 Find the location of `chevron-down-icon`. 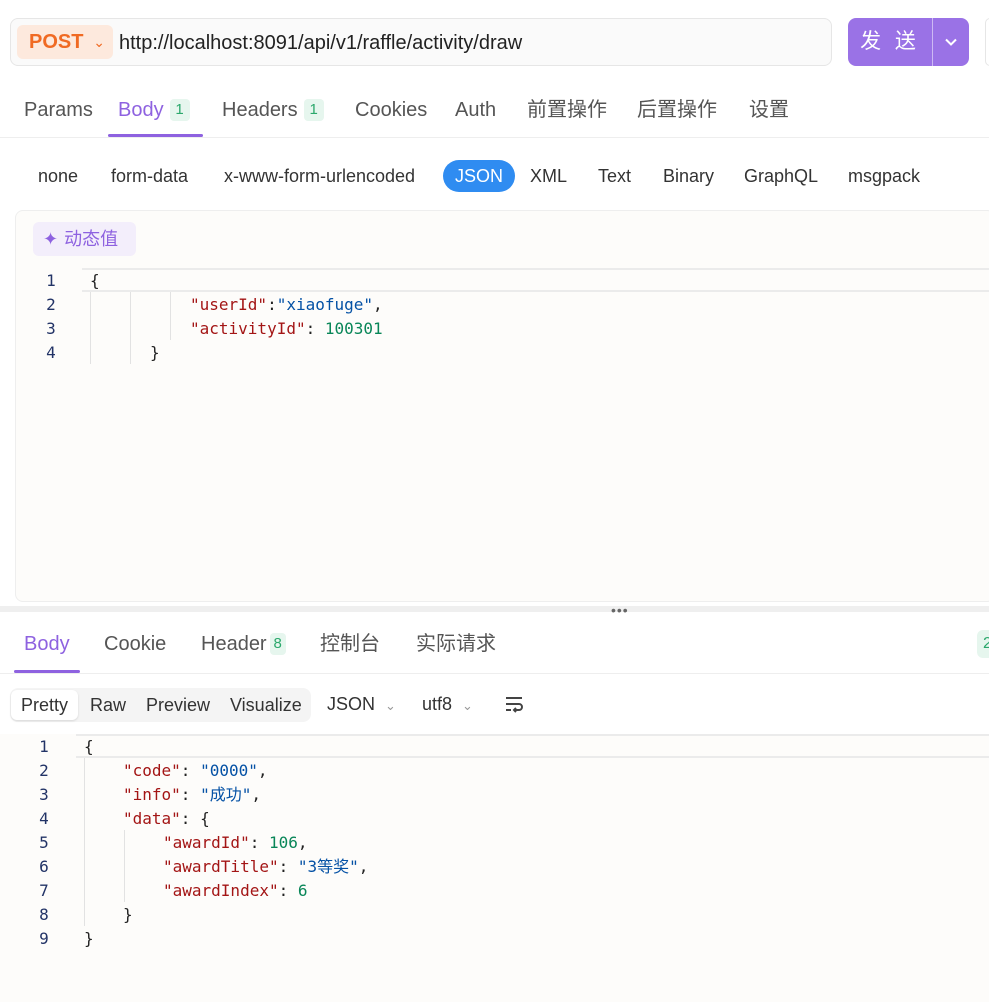

chevron-down-icon is located at coordinates (951, 42).